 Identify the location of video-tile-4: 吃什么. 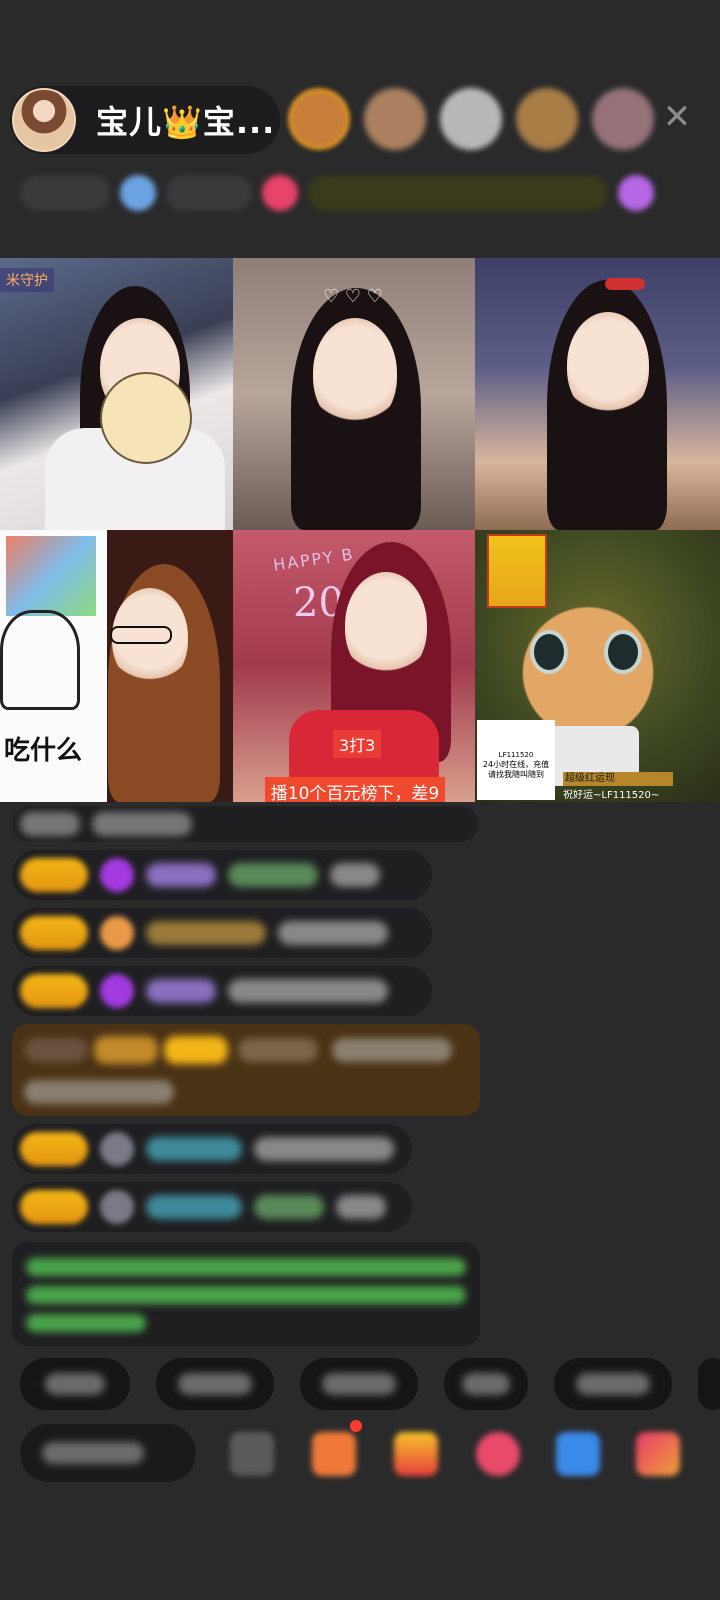
(116, 666).